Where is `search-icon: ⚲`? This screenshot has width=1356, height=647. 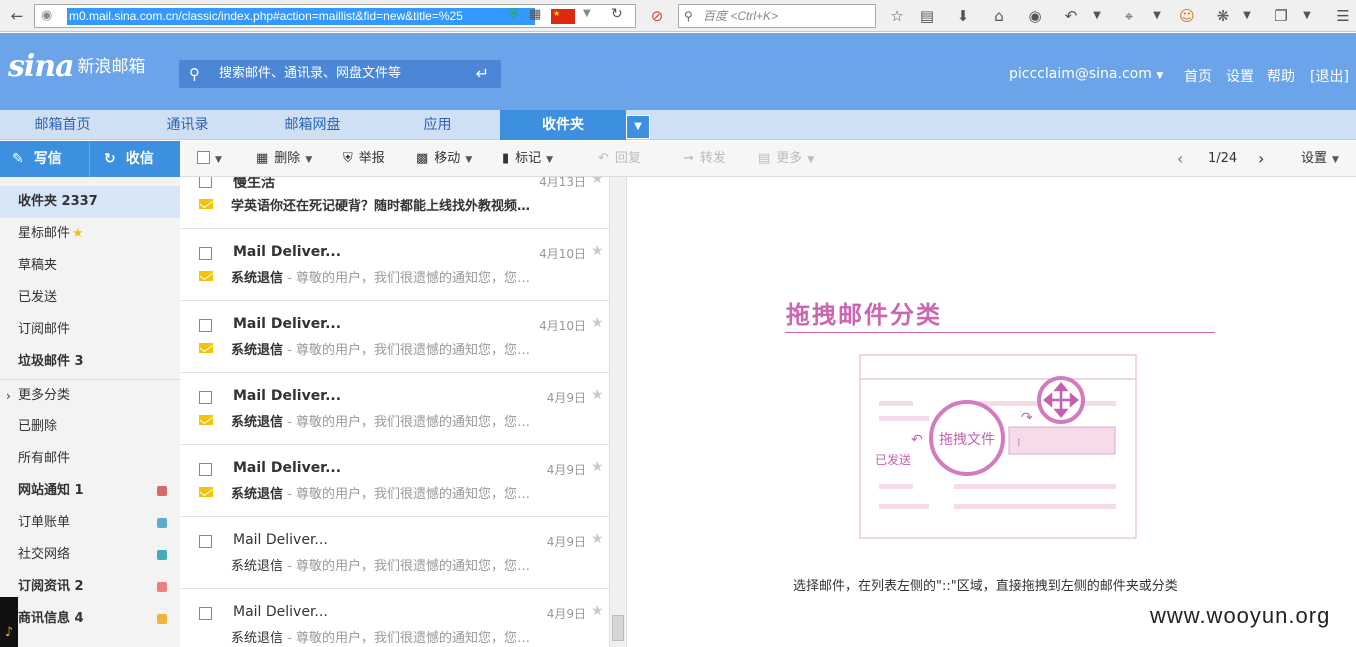
search-icon: ⚲ is located at coordinates (194, 74).